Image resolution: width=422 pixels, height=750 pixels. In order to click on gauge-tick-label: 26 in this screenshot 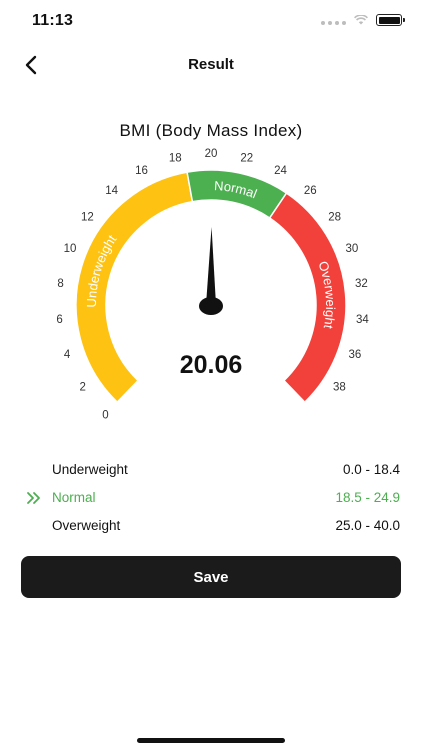, I will do `click(310, 191)`.